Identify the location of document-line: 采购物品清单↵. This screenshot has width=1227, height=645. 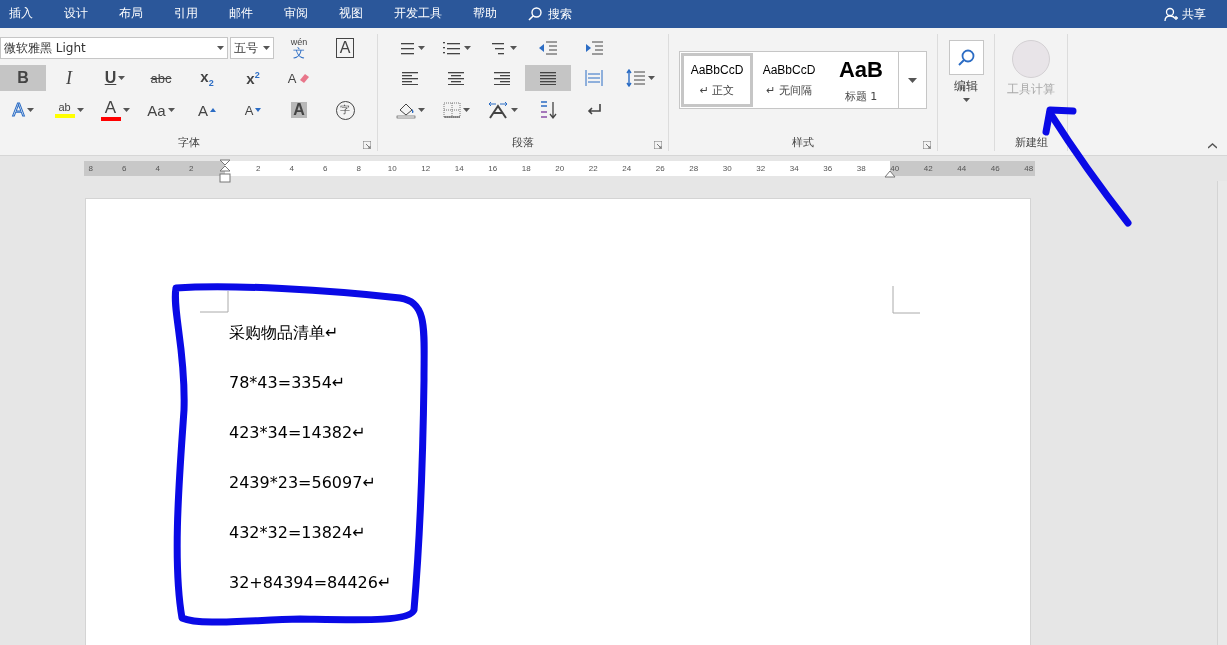
(284, 333).